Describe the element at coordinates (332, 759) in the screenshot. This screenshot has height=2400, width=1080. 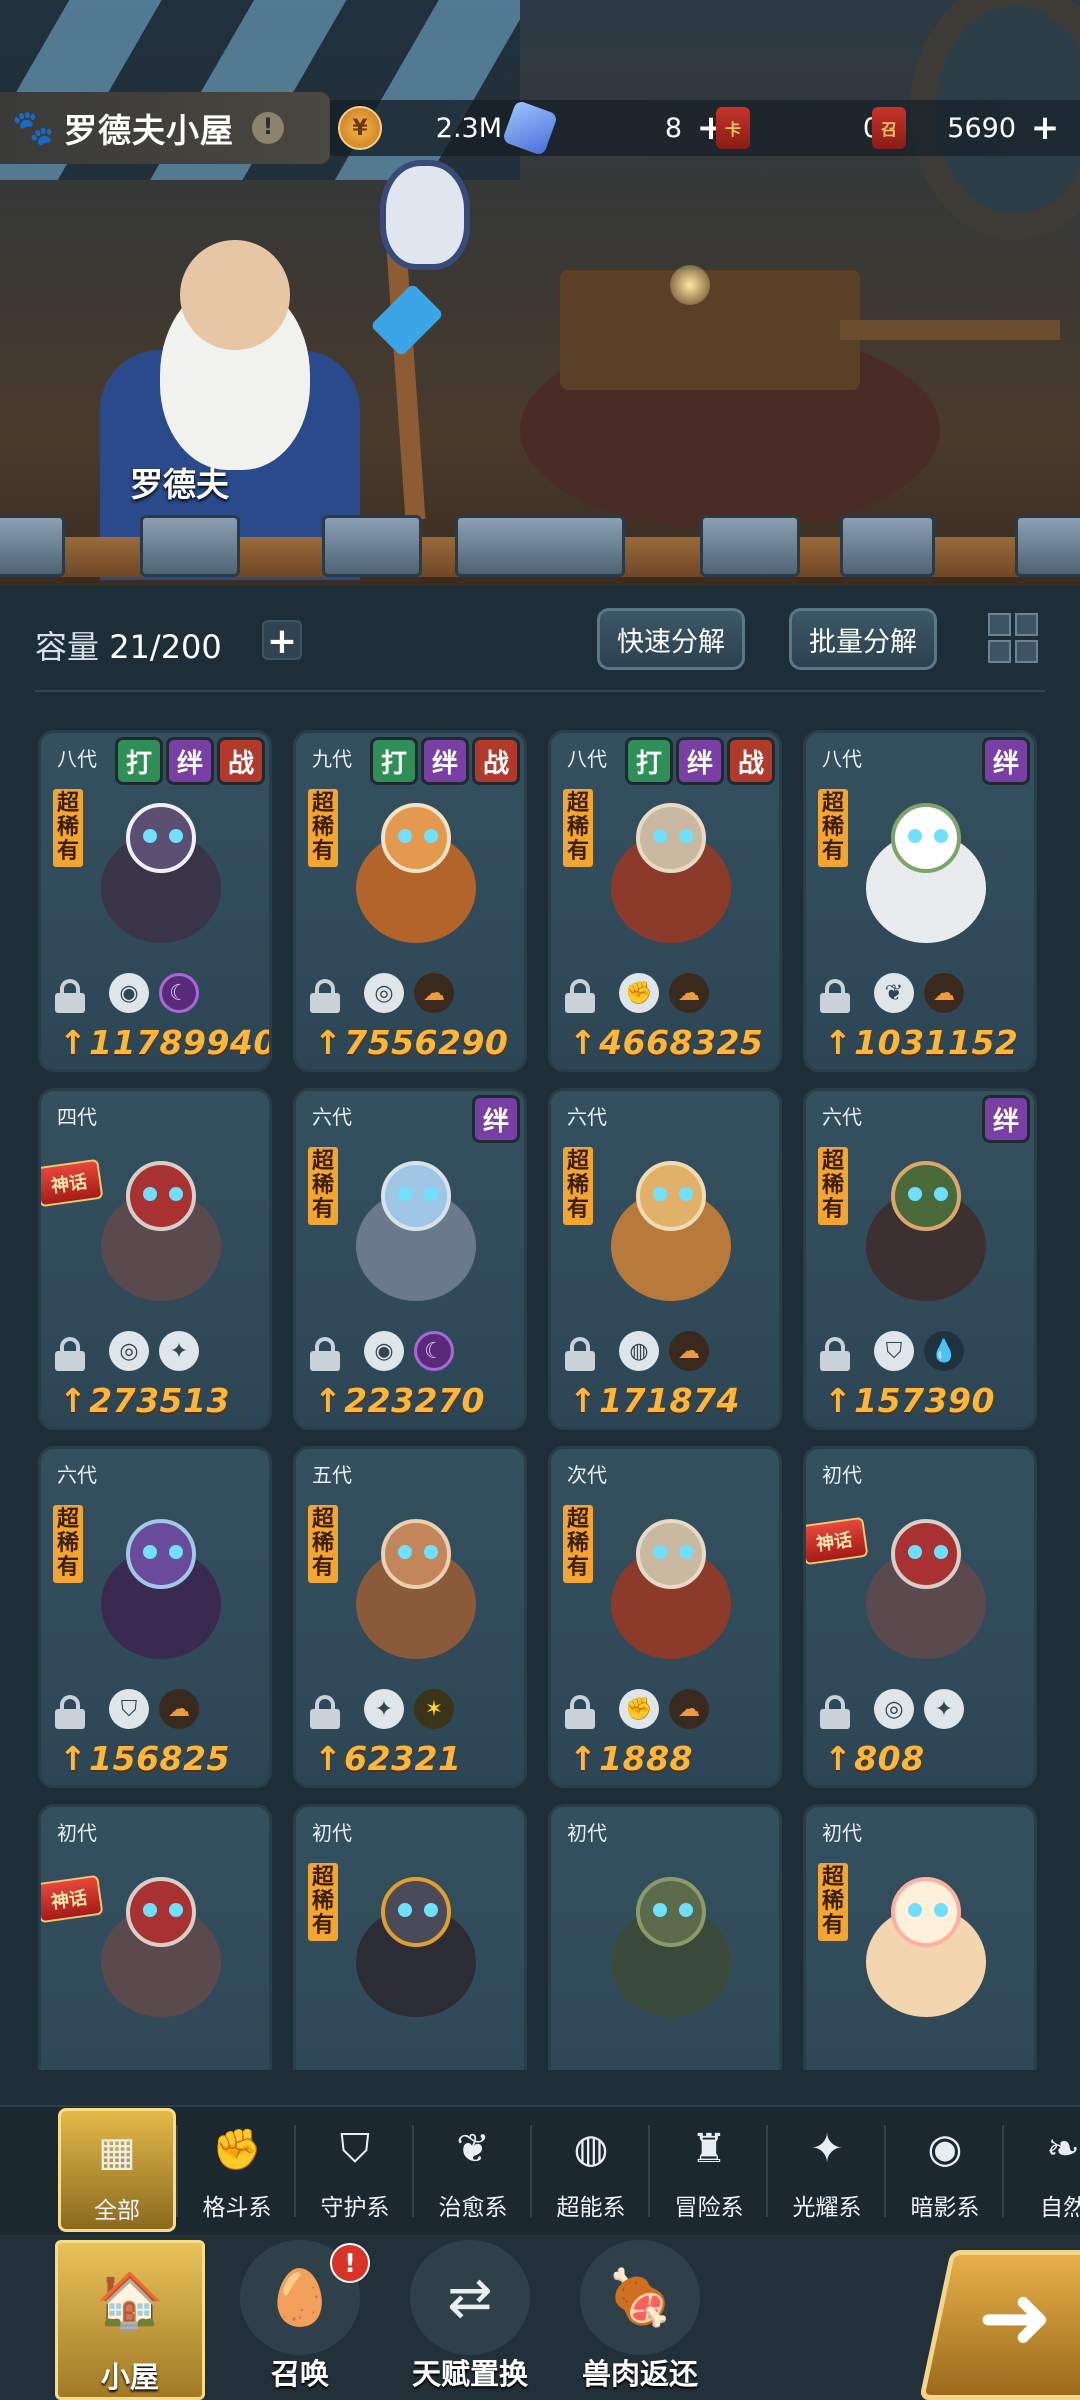
I see `generation-label: 九代` at that location.